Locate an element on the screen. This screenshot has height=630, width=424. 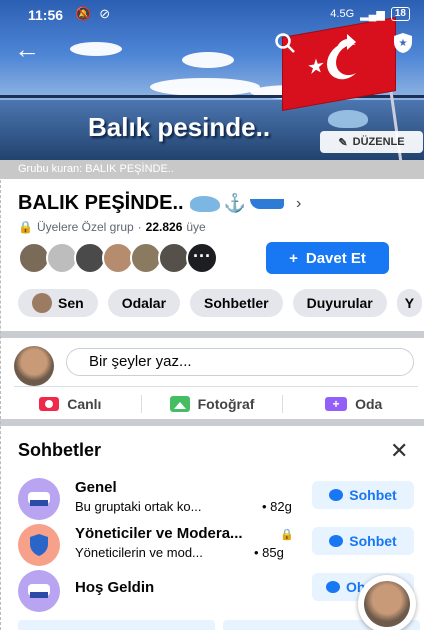
tab-label: Sohbetler is located at coordinates (236, 303).